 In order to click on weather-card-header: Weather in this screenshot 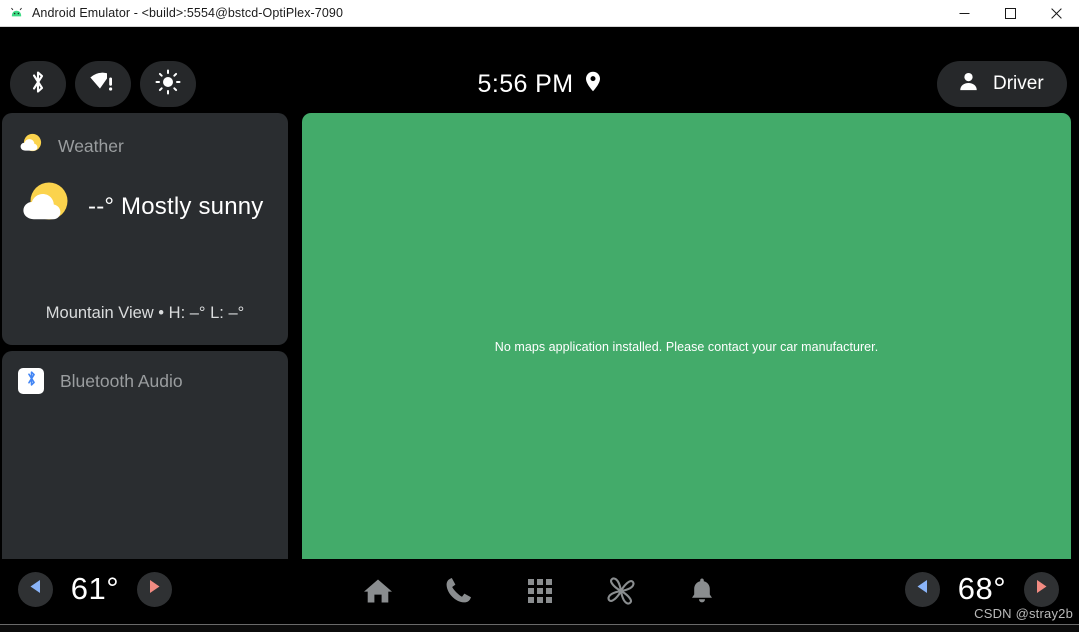, I will do `click(145, 146)`.